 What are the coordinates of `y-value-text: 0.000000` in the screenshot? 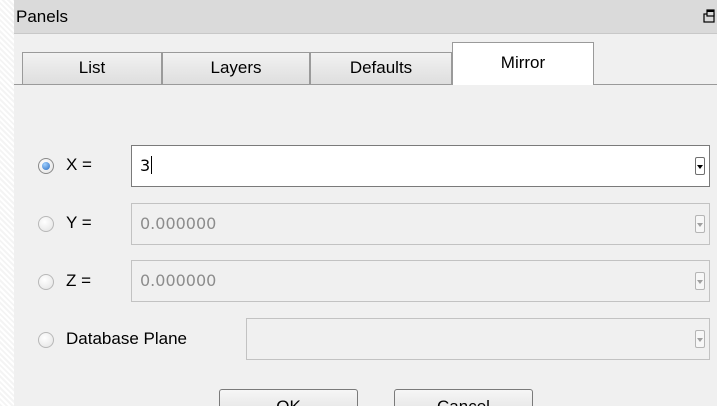 It's located at (178, 223).